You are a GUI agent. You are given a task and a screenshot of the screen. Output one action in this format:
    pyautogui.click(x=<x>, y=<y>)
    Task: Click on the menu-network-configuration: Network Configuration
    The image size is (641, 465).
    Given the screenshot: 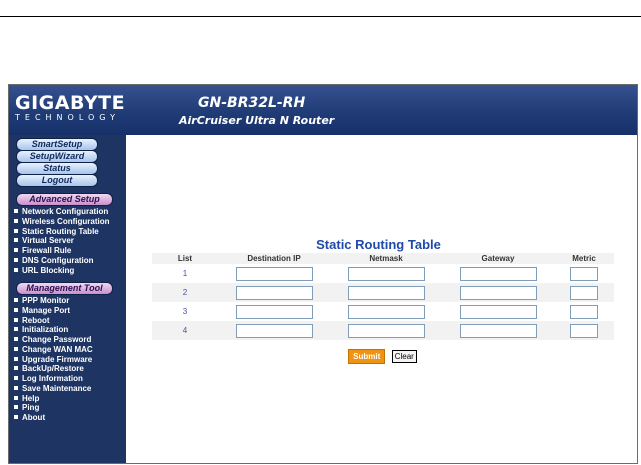 What is the action you would take?
    pyautogui.click(x=62, y=212)
    